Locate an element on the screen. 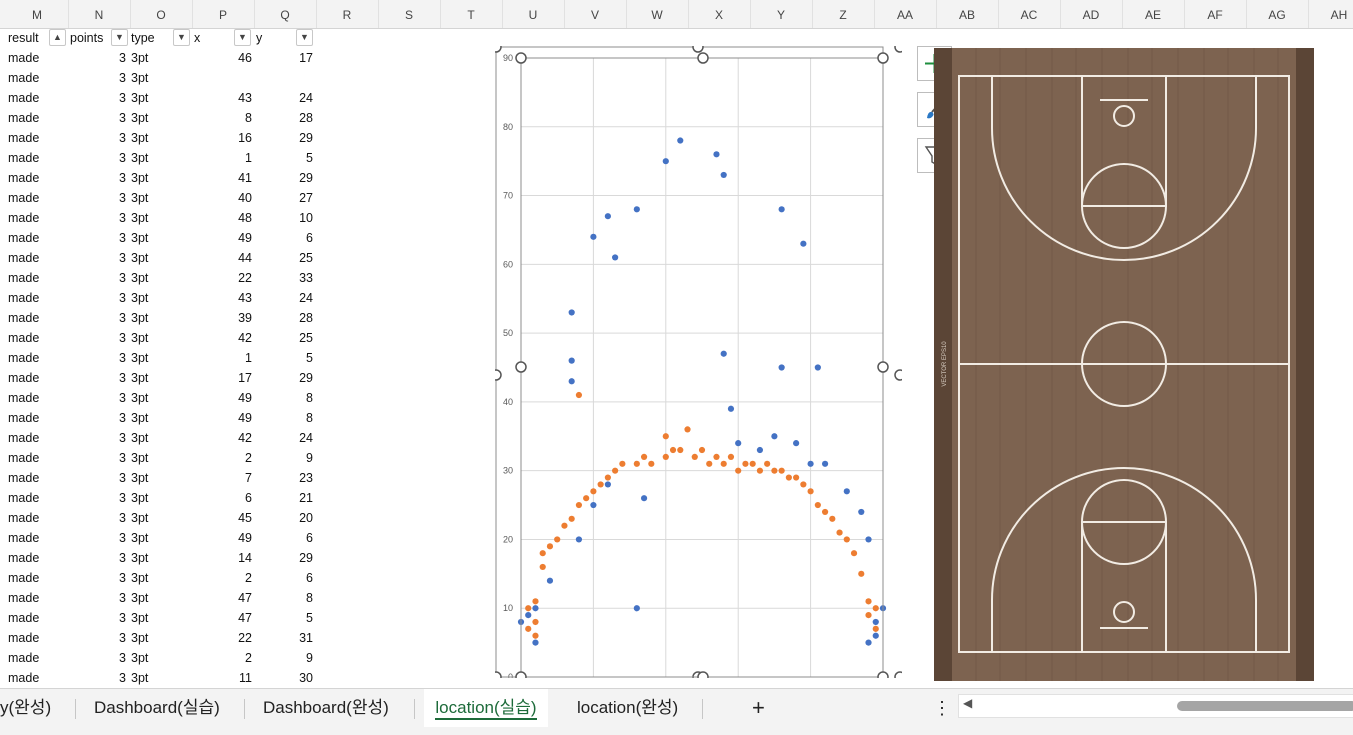 The image size is (1353, 735). table-cell: 5 is located at coordinates (284, 158).